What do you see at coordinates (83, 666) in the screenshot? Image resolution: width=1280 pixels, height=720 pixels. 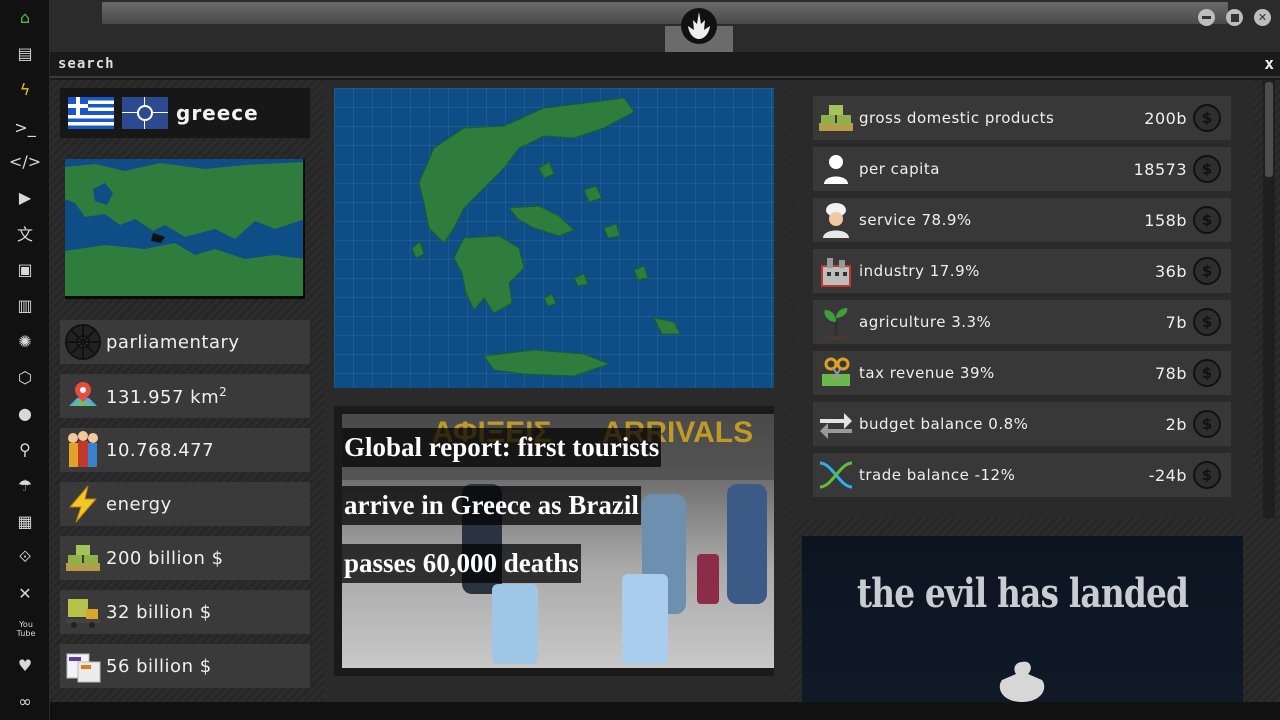 I see `shipping-box-icon` at bounding box center [83, 666].